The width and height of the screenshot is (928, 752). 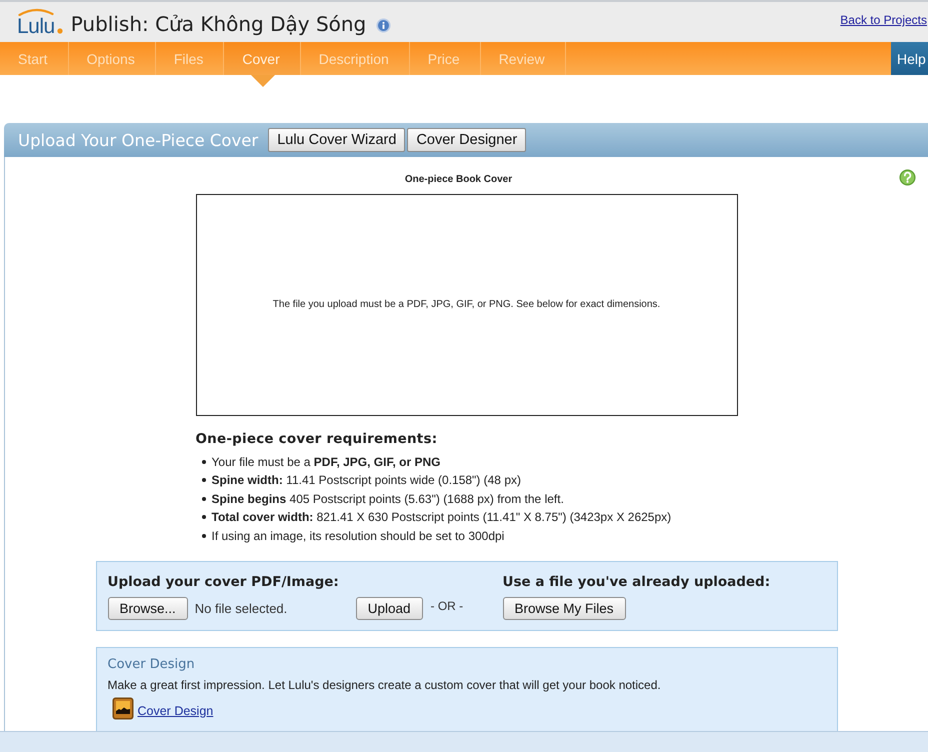 I want to click on preview-caption: One-piece Book Cover, so click(x=458, y=180).